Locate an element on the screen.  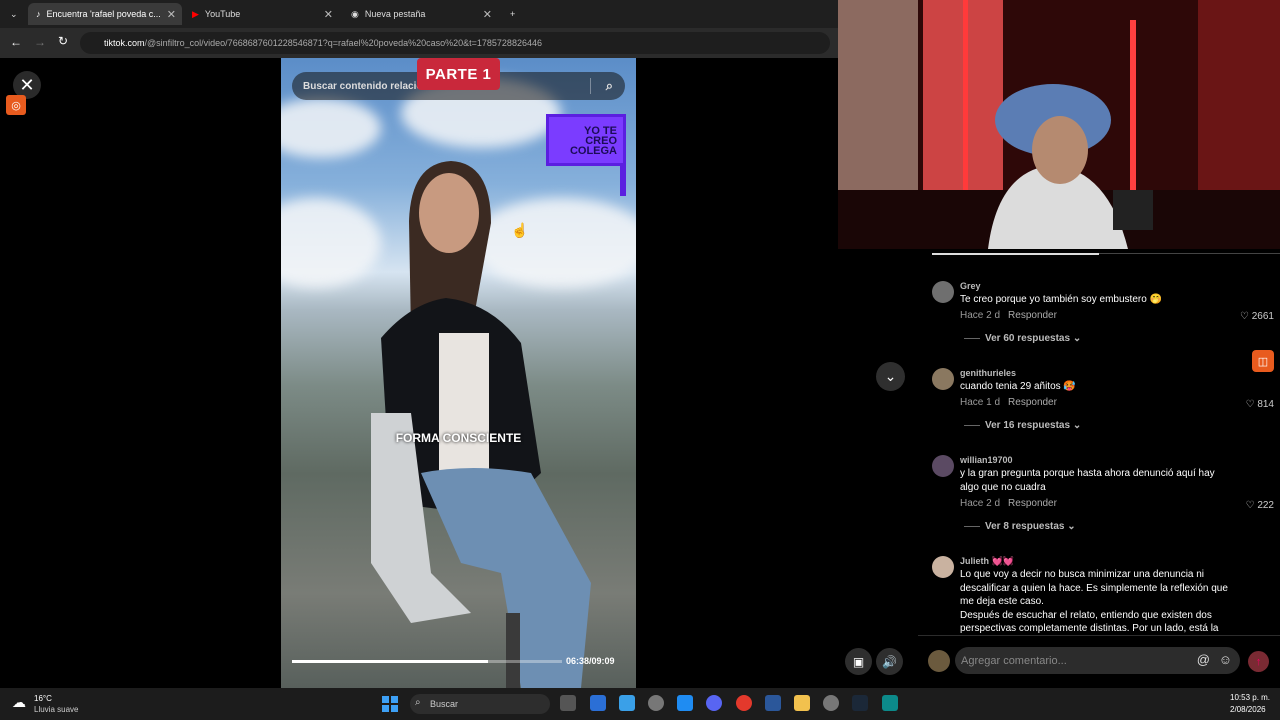
comment-username: Grey is located at coordinates (970, 286).